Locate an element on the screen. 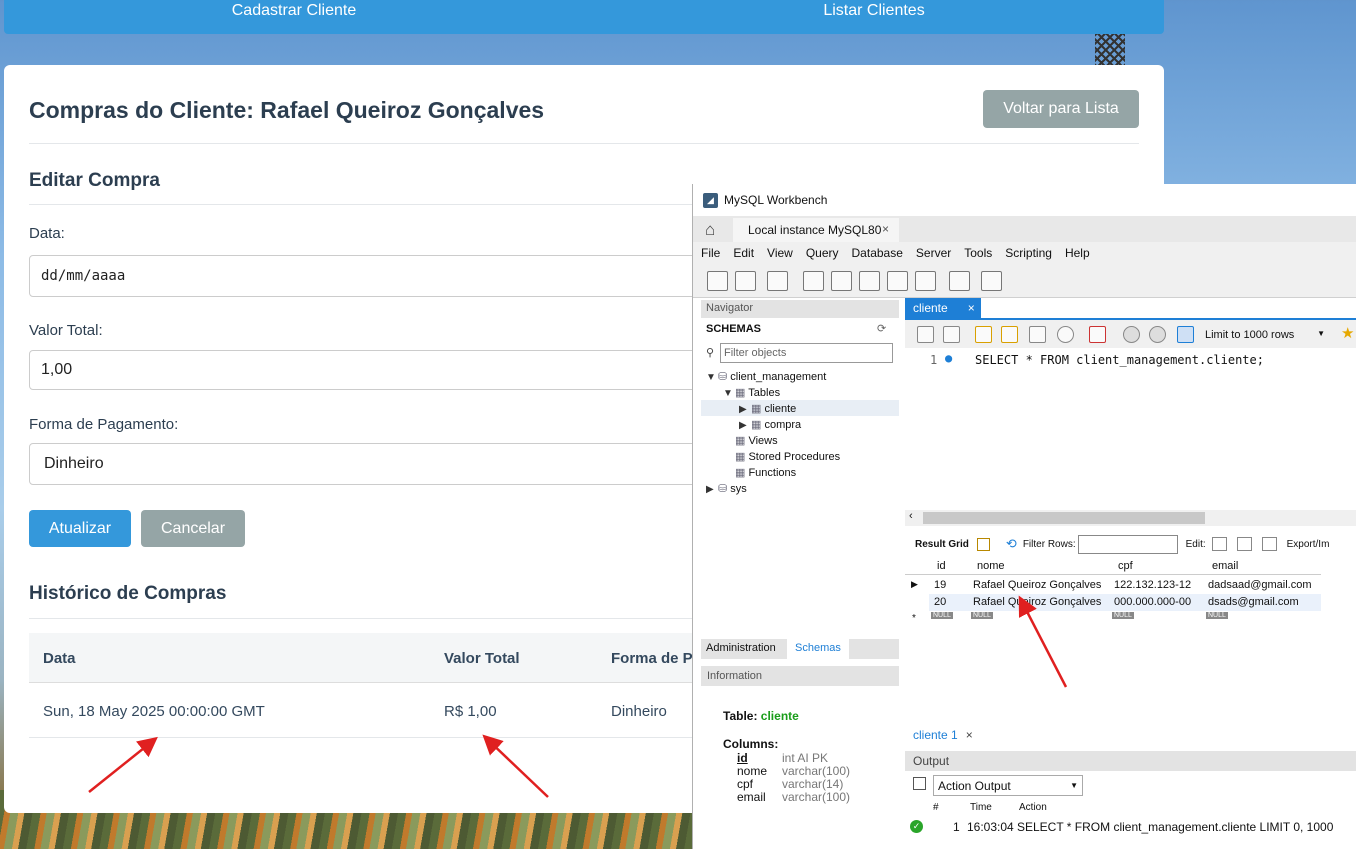 The image size is (1356, 849). rollback-icon is located at coordinates (1157, 334).